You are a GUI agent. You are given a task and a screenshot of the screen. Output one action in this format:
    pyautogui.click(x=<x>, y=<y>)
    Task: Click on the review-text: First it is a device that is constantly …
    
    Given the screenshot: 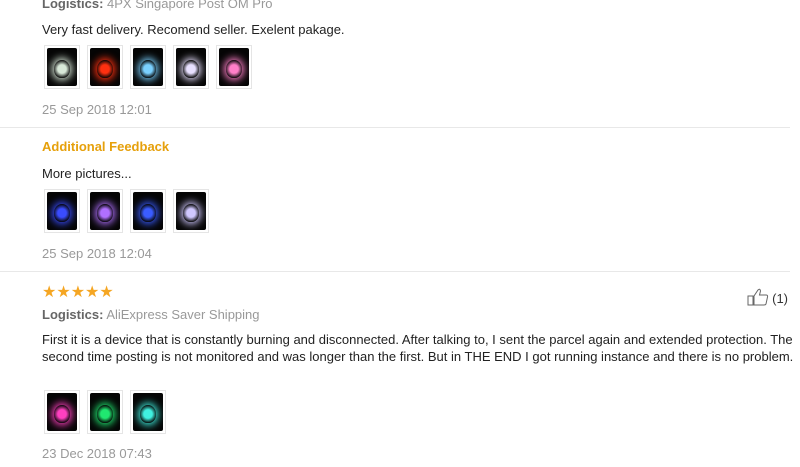 What is the action you would take?
    pyautogui.click(x=418, y=348)
    